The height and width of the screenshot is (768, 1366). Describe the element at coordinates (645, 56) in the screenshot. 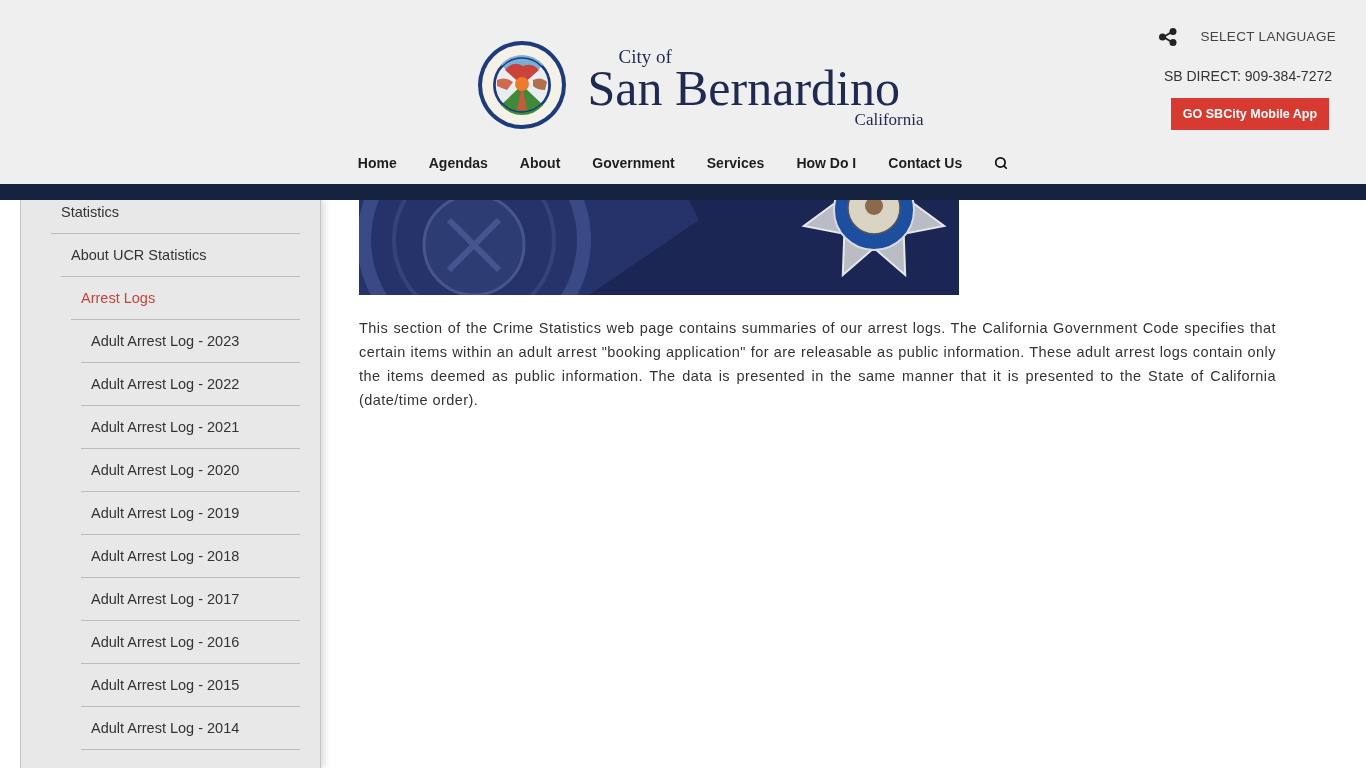

I see `logo-city-of-text: City of` at that location.